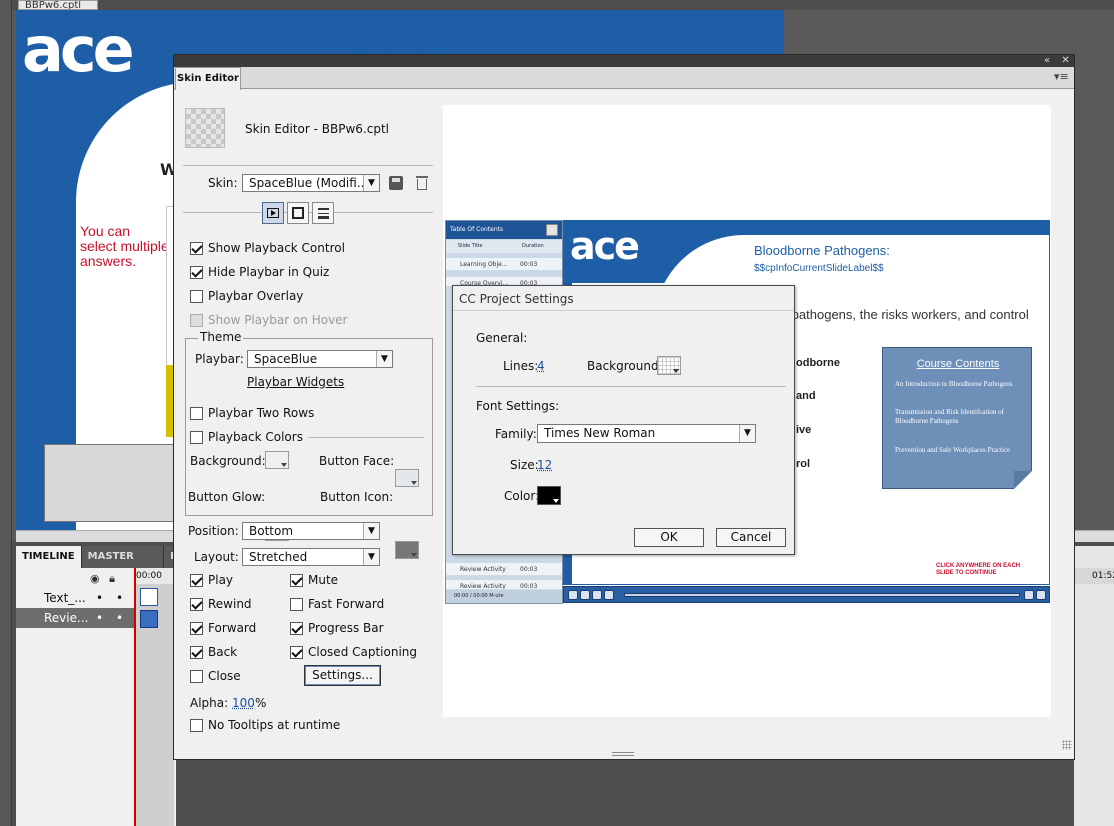 The width and height of the screenshot is (1114, 826). What do you see at coordinates (978, 569) in the screenshot?
I see `click-to-continue-note: CLICK ANYWHERE ON EACH SLIDE TO CONTINUE` at bounding box center [978, 569].